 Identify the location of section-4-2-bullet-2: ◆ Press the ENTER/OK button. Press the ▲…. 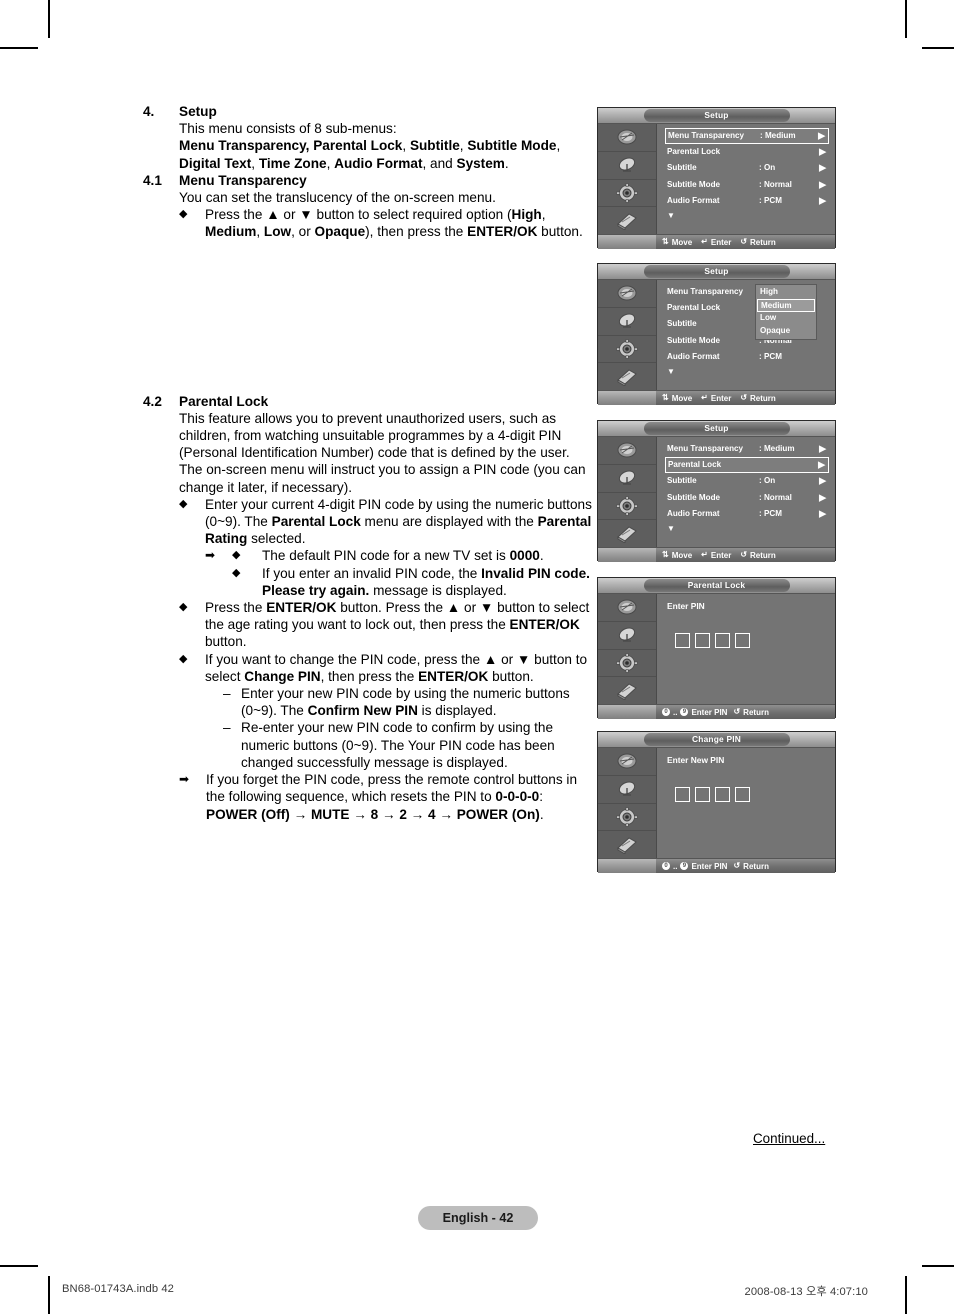
(387, 625).